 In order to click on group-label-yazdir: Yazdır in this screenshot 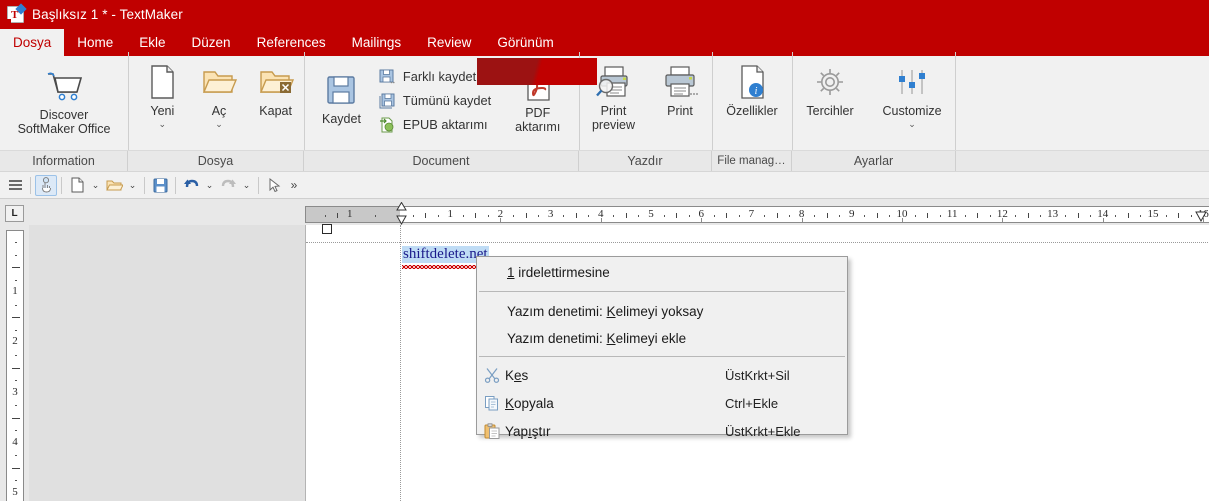, I will do `click(645, 161)`.